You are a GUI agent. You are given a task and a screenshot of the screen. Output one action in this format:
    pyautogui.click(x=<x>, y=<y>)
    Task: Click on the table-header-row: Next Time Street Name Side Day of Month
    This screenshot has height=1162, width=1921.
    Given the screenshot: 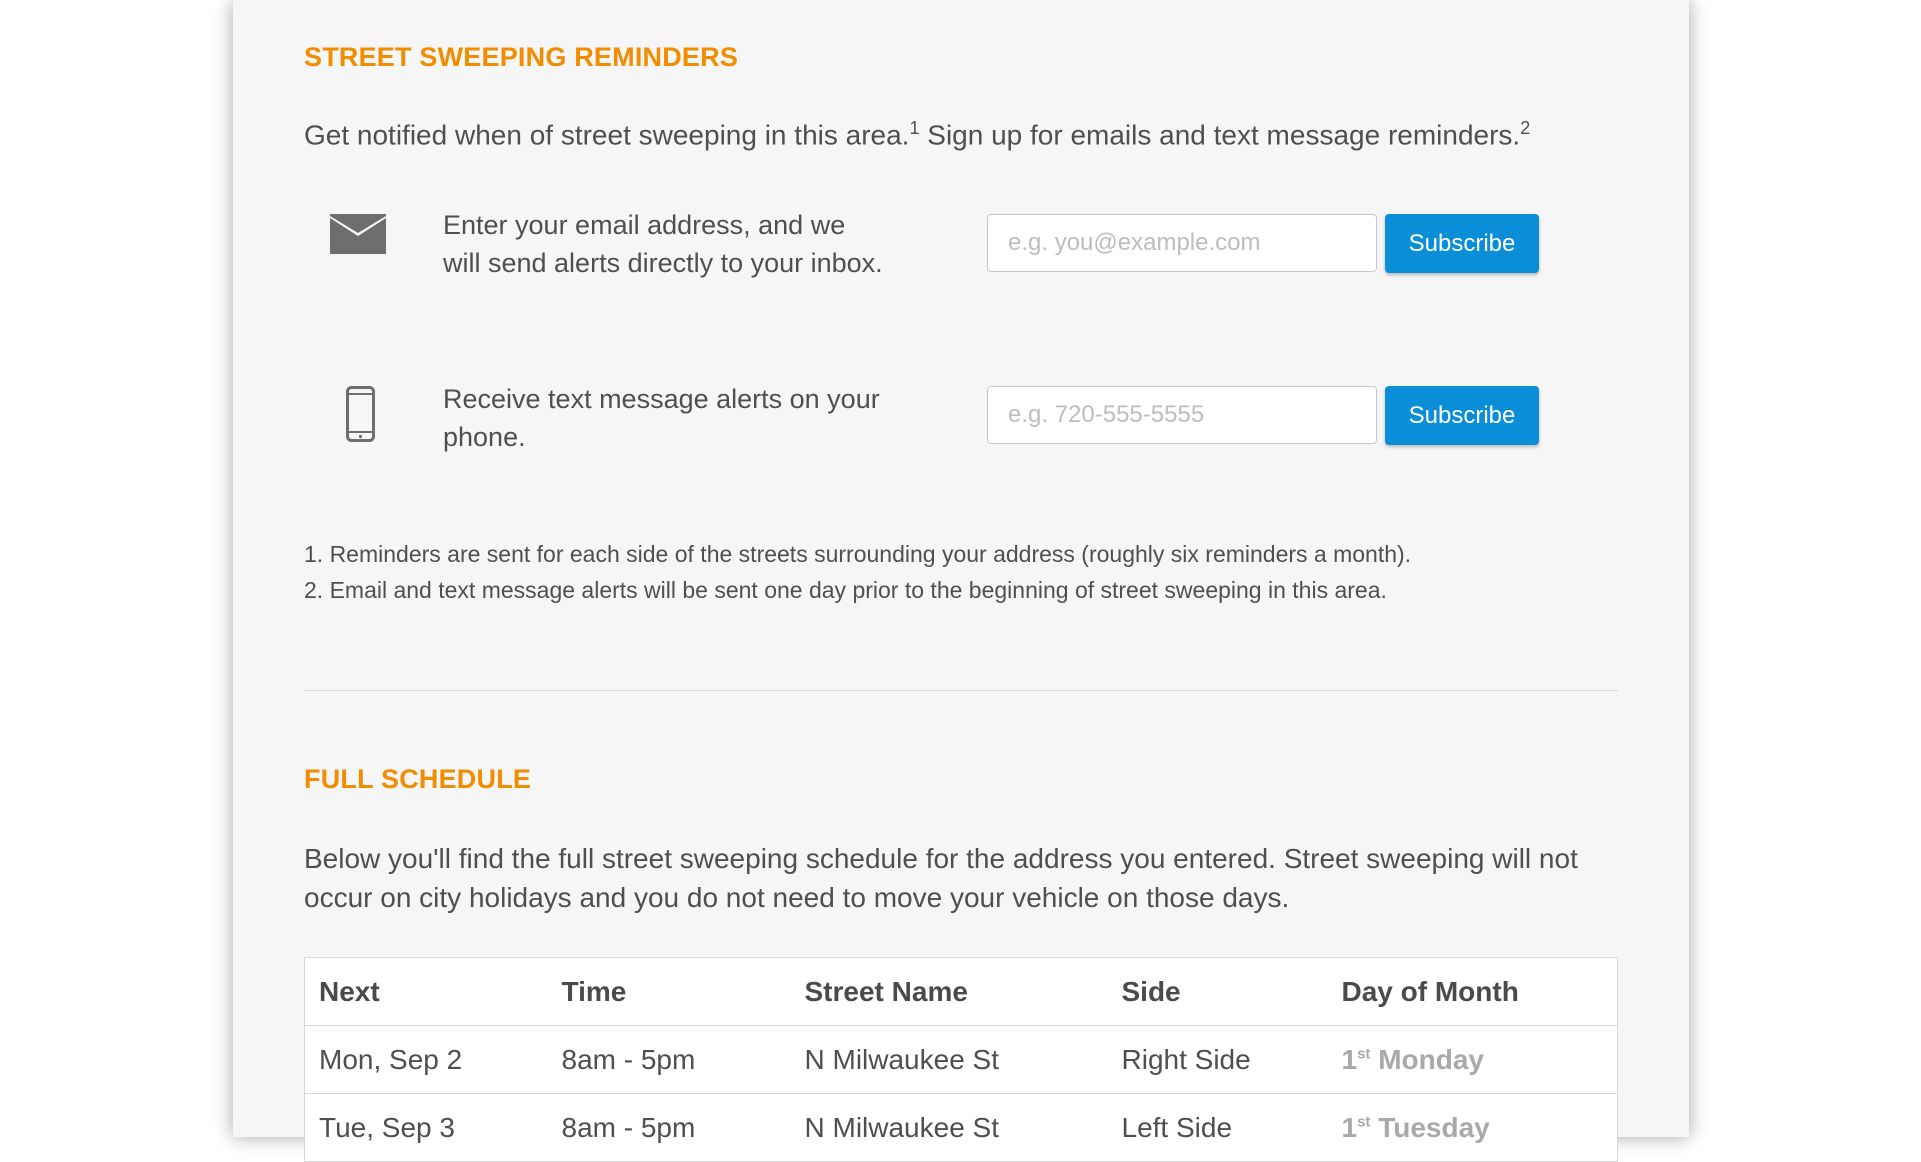 What is the action you would take?
    pyautogui.click(x=961, y=991)
    